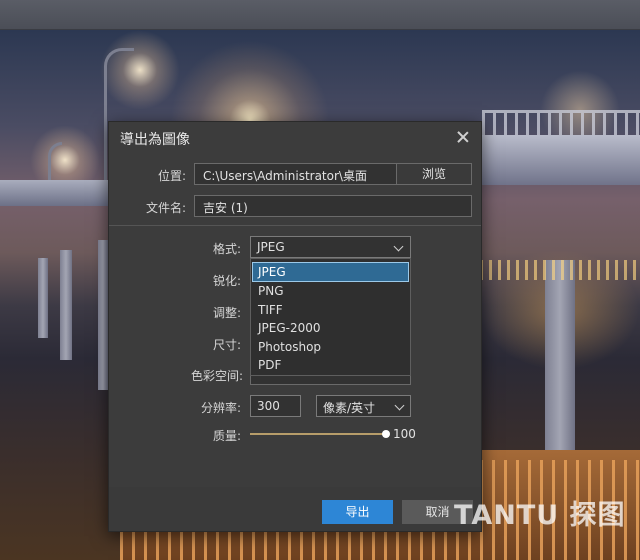  What do you see at coordinates (330, 347) in the screenshot?
I see `format-option: Photoshop` at bounding box center [330, 347].